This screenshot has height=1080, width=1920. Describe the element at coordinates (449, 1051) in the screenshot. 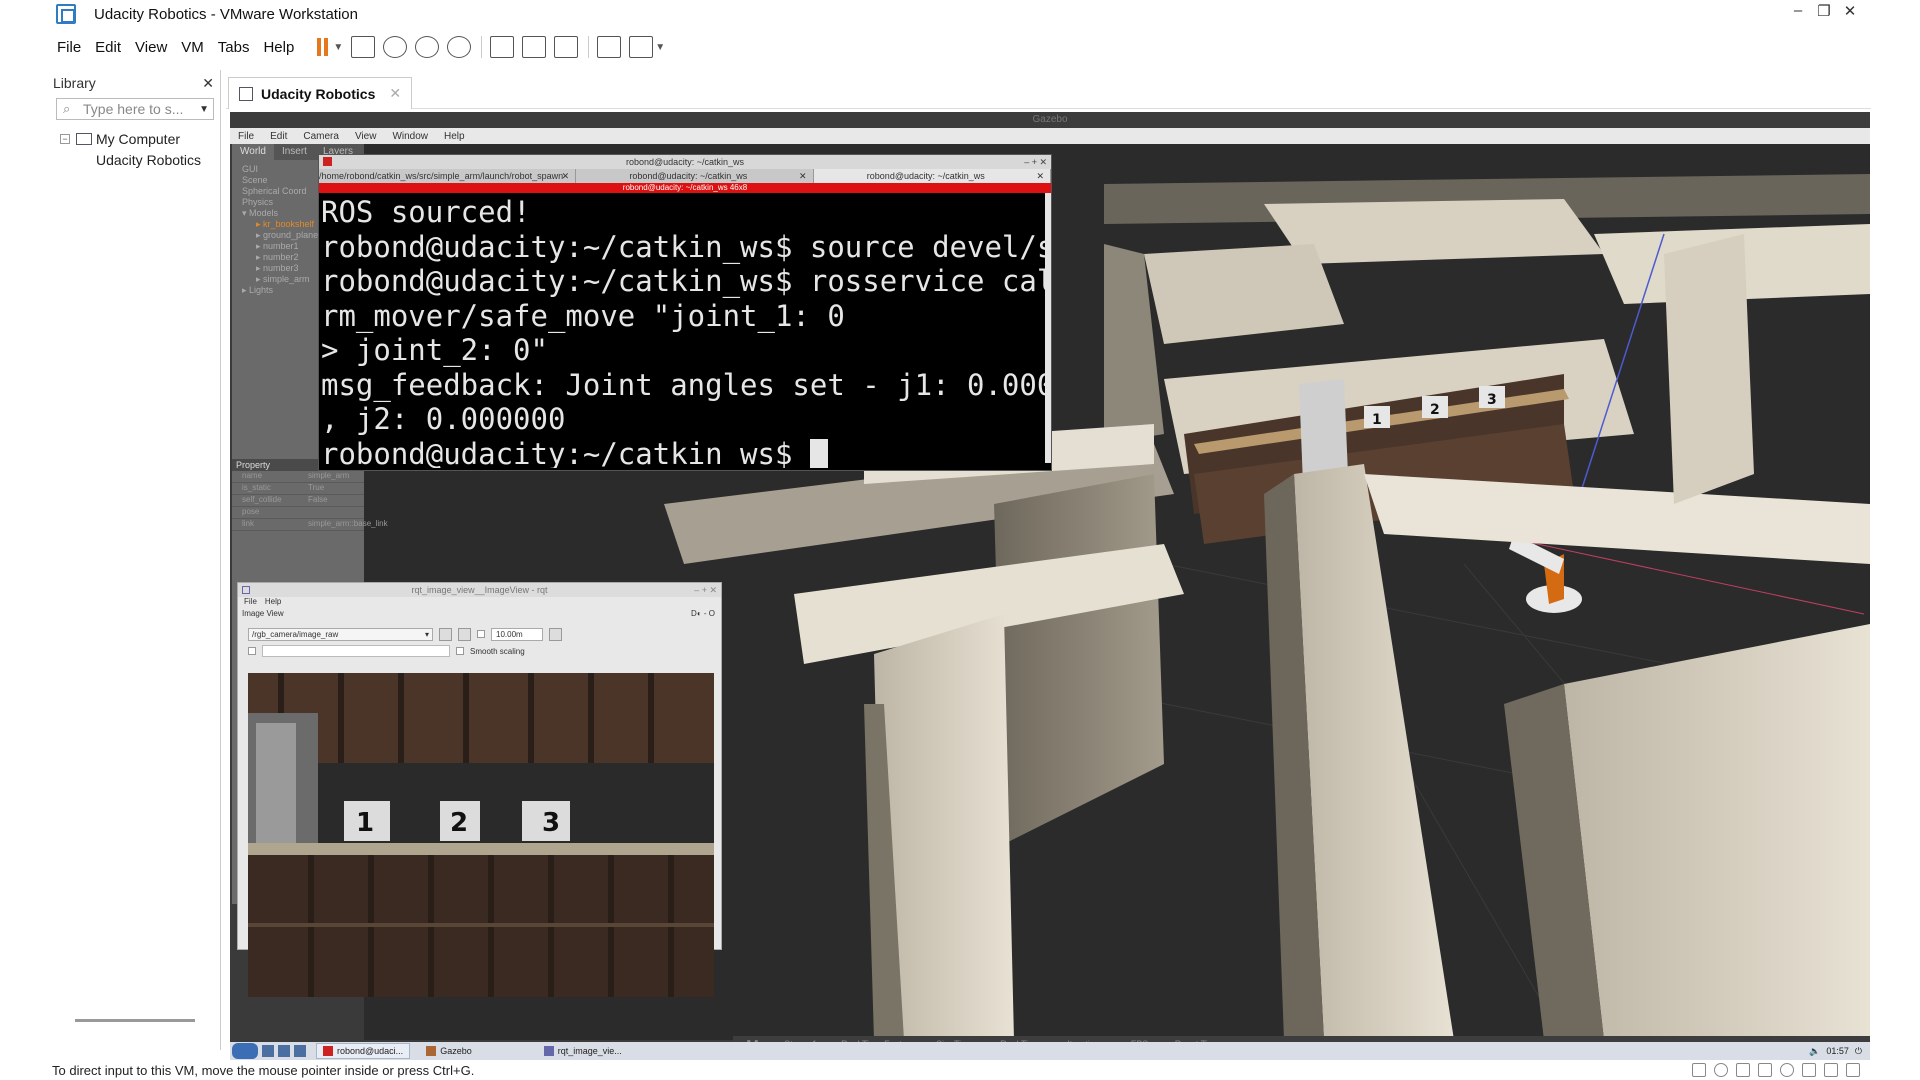

I see `taskbar-item-gazebo: Gazebo` at that location.